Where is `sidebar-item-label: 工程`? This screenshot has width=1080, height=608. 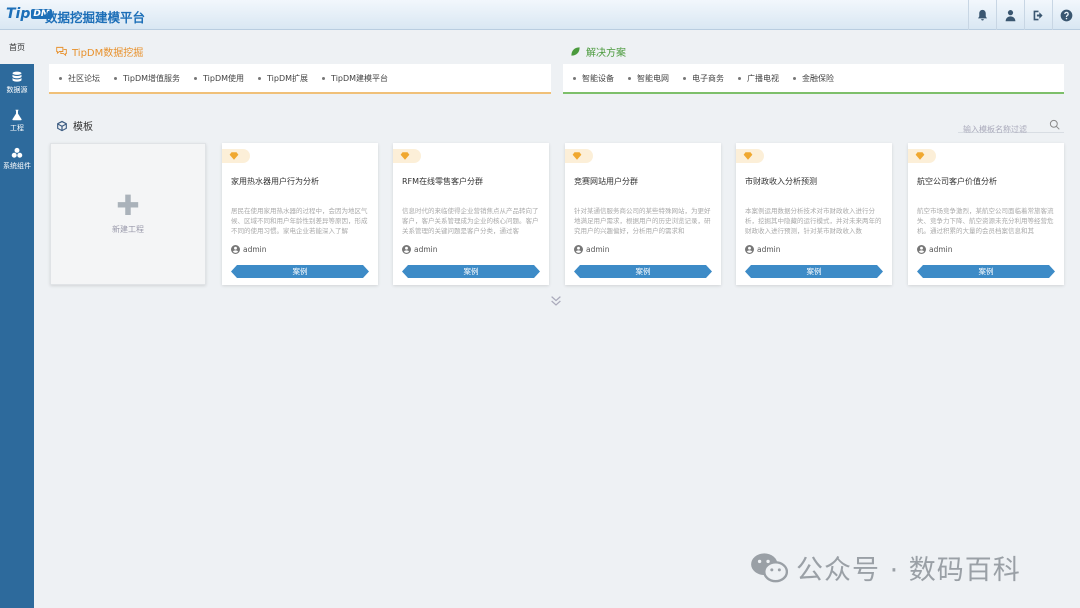
sidebar-item-label: 工程 is located at coordinates (17, 128).